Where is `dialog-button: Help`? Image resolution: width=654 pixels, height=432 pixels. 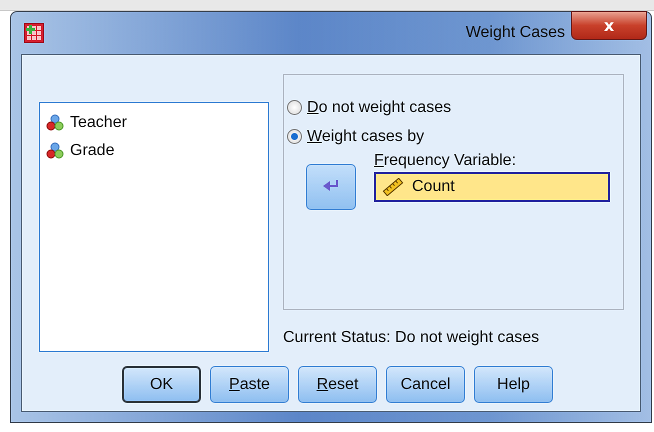 dialog-button: Help is located at coordinates (513, 384).